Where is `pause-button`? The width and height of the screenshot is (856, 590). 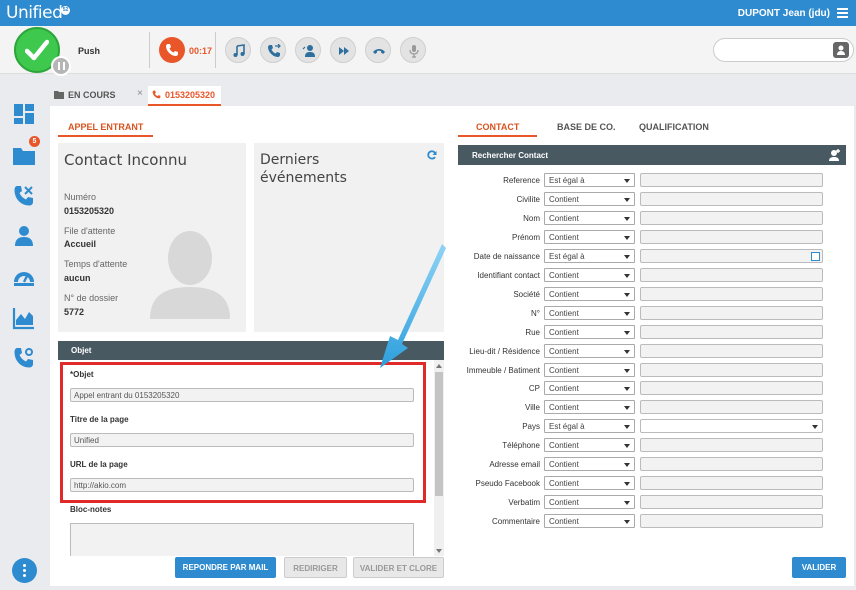 pause-button is located at coordinates (61, 66).